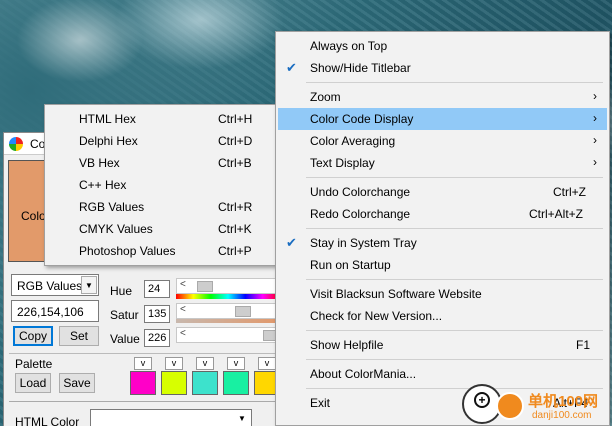  Describe the element at coordinates (350, 265) in the screenshot. I see `menu-item-label: Run on Startup` at that location.